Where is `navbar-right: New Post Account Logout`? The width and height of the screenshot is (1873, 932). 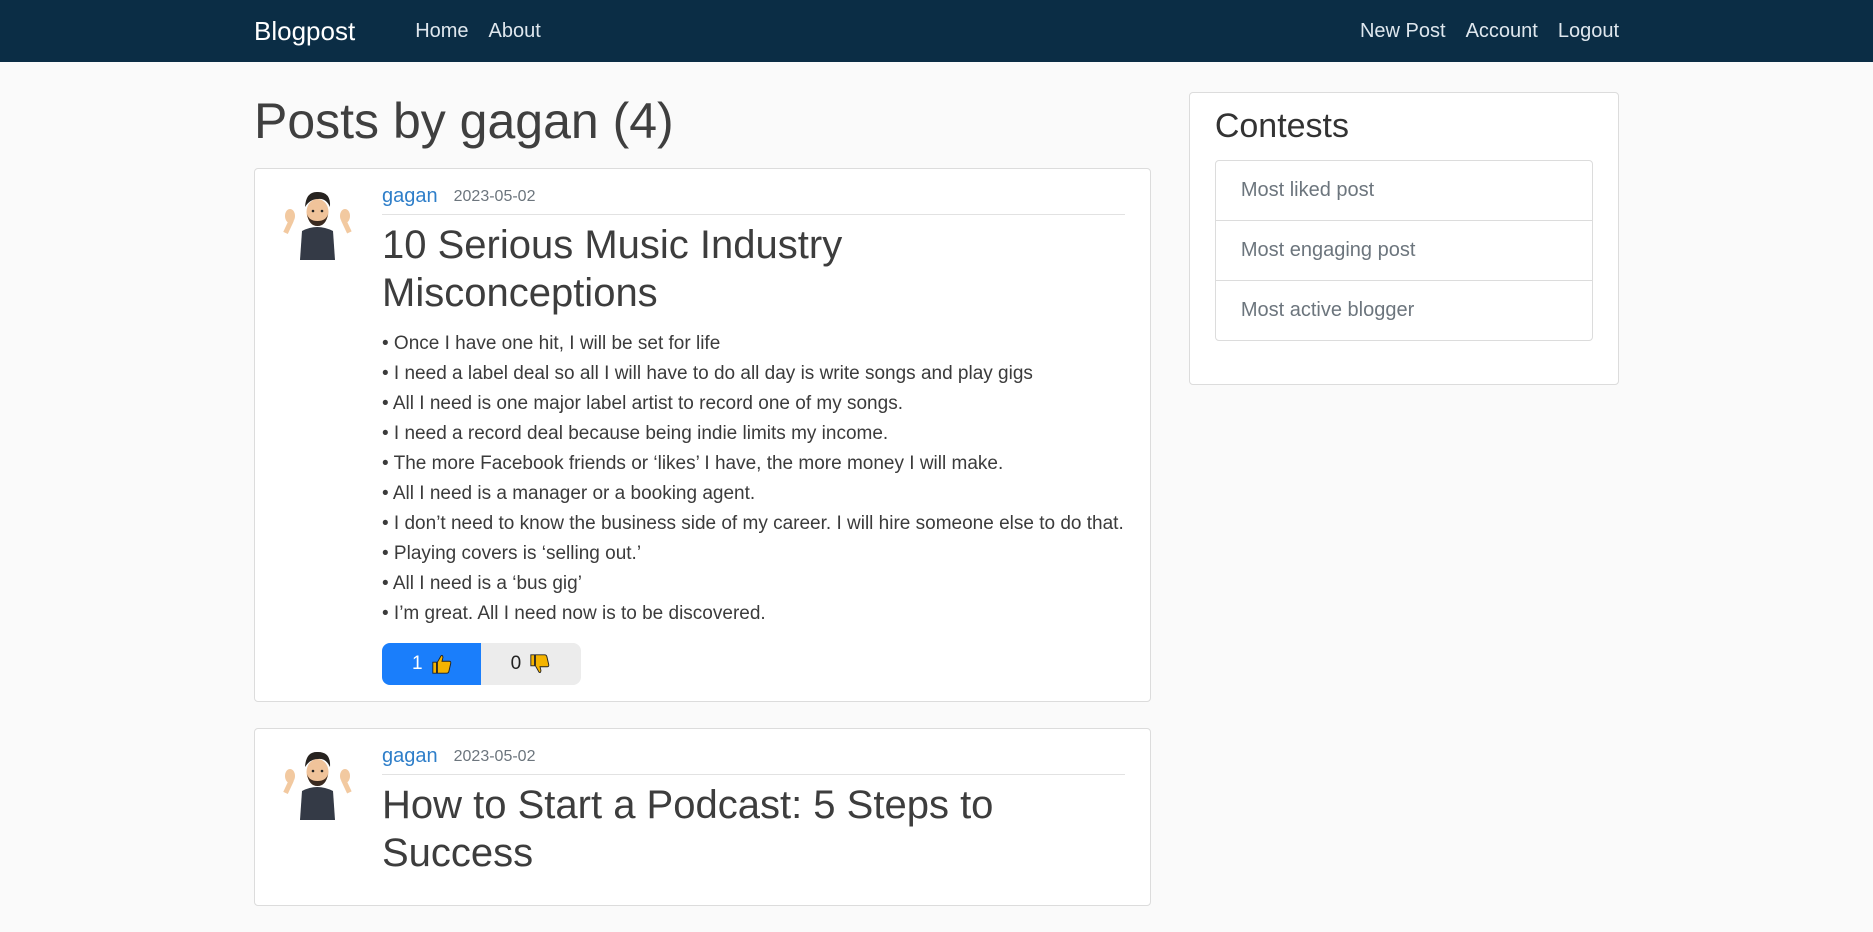 navbar-right: New Post Account Logout is located at coordinates (1479, 31).